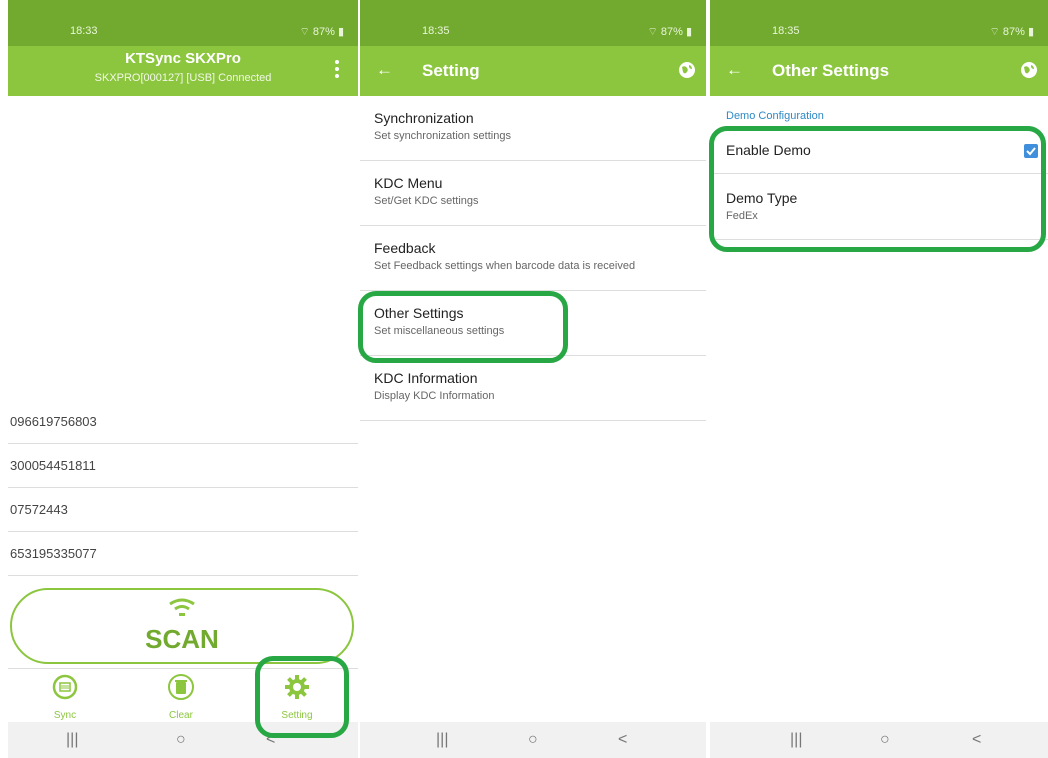 The height and width of the screenshot is (758, 1048). What do you see at coordinates (183, 466) in the screenshot?
I see `barcode-row: 300054451811` at bounding box center [183, 466].